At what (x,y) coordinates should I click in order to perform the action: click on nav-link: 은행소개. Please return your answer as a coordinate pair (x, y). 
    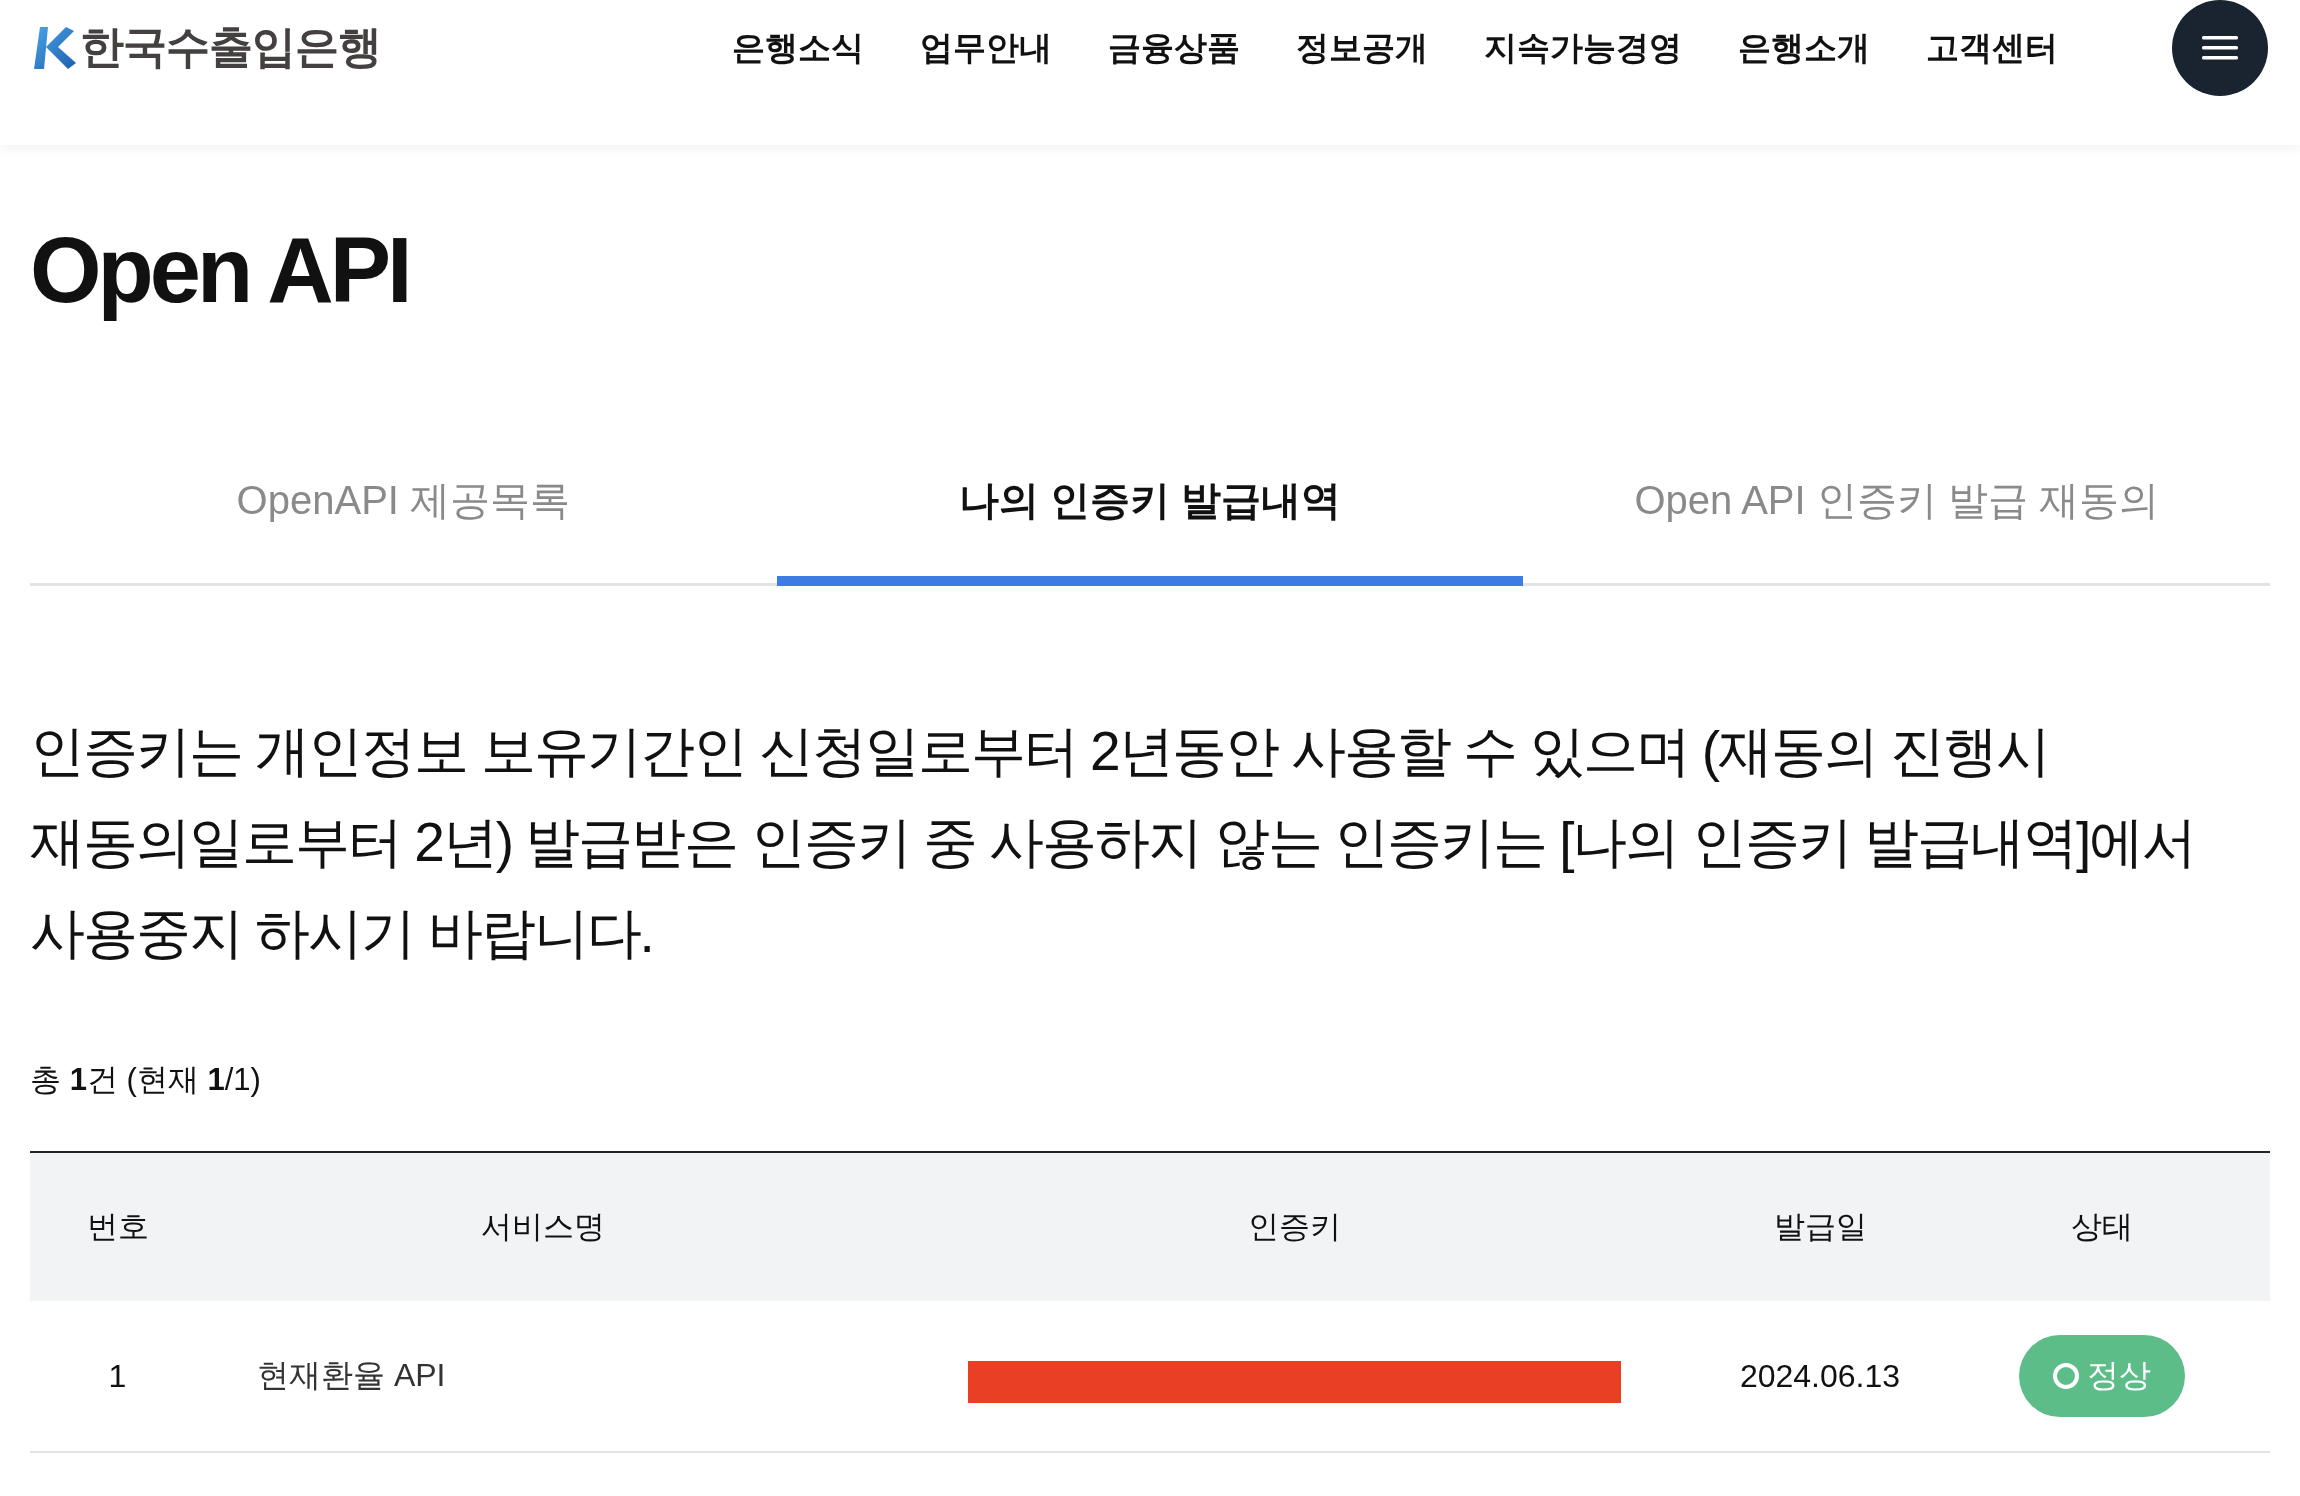
    Looking at the image, I should click on (1804, 48).